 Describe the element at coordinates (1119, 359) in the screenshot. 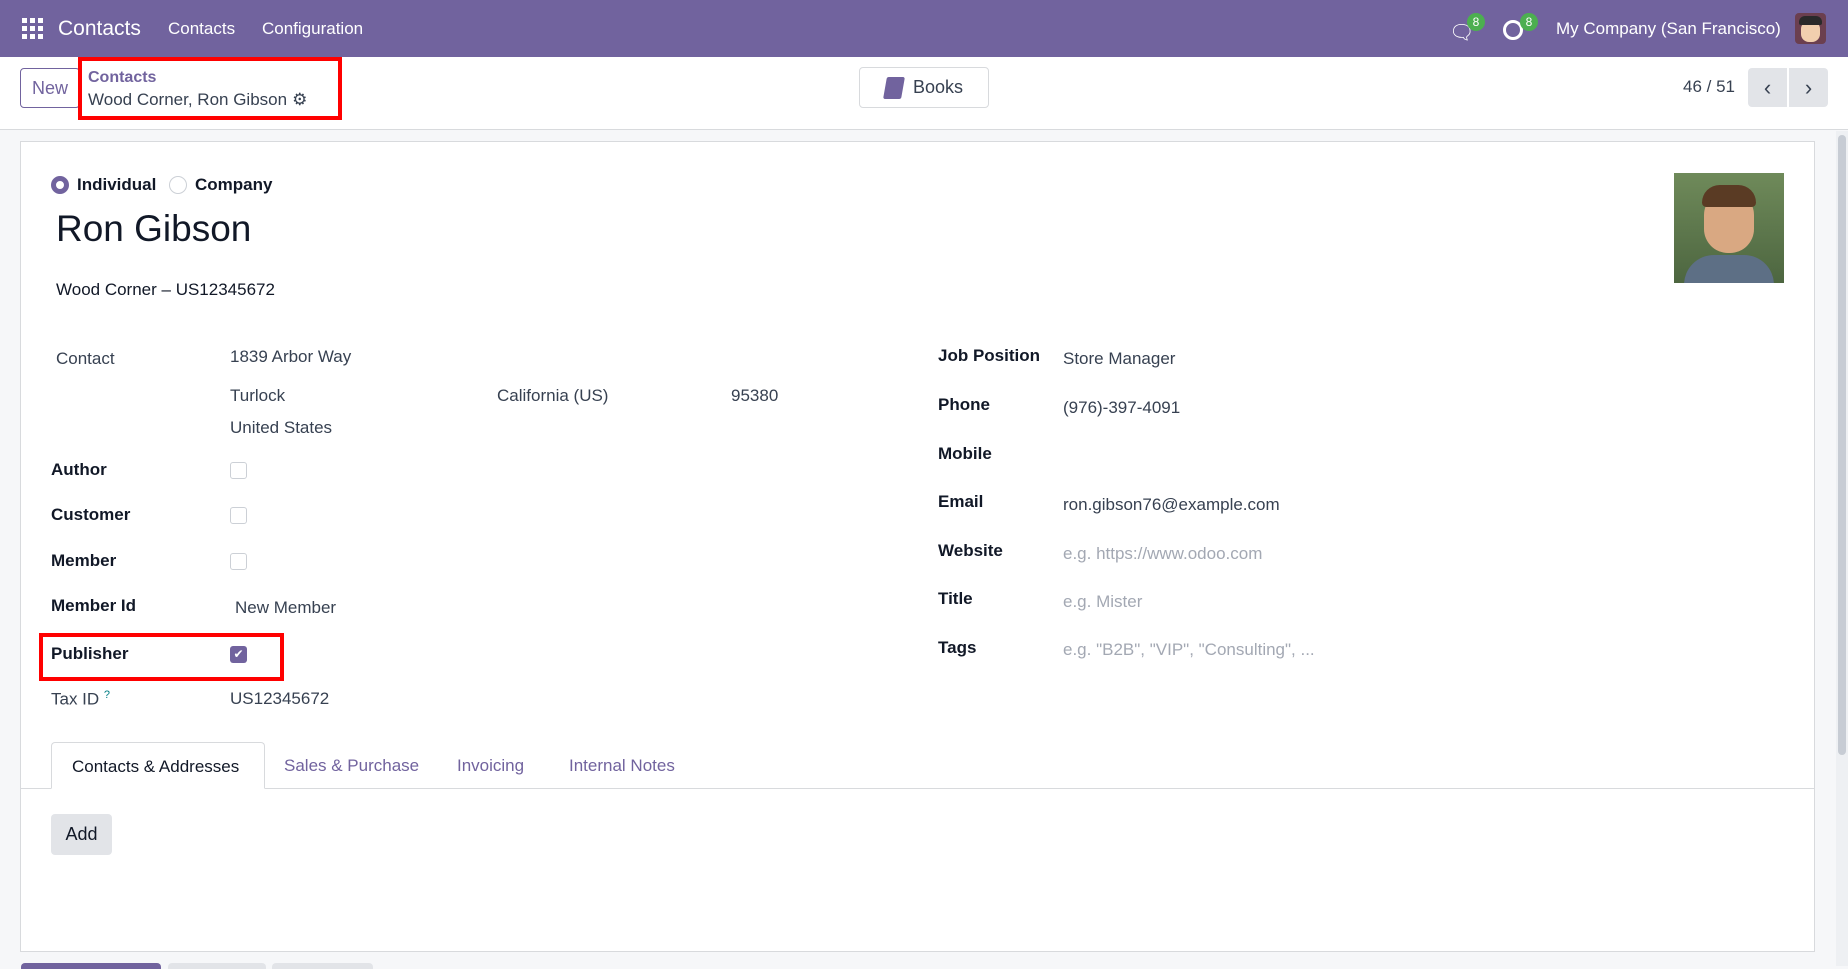

I see `job-position-field: Store Manager` at that location.